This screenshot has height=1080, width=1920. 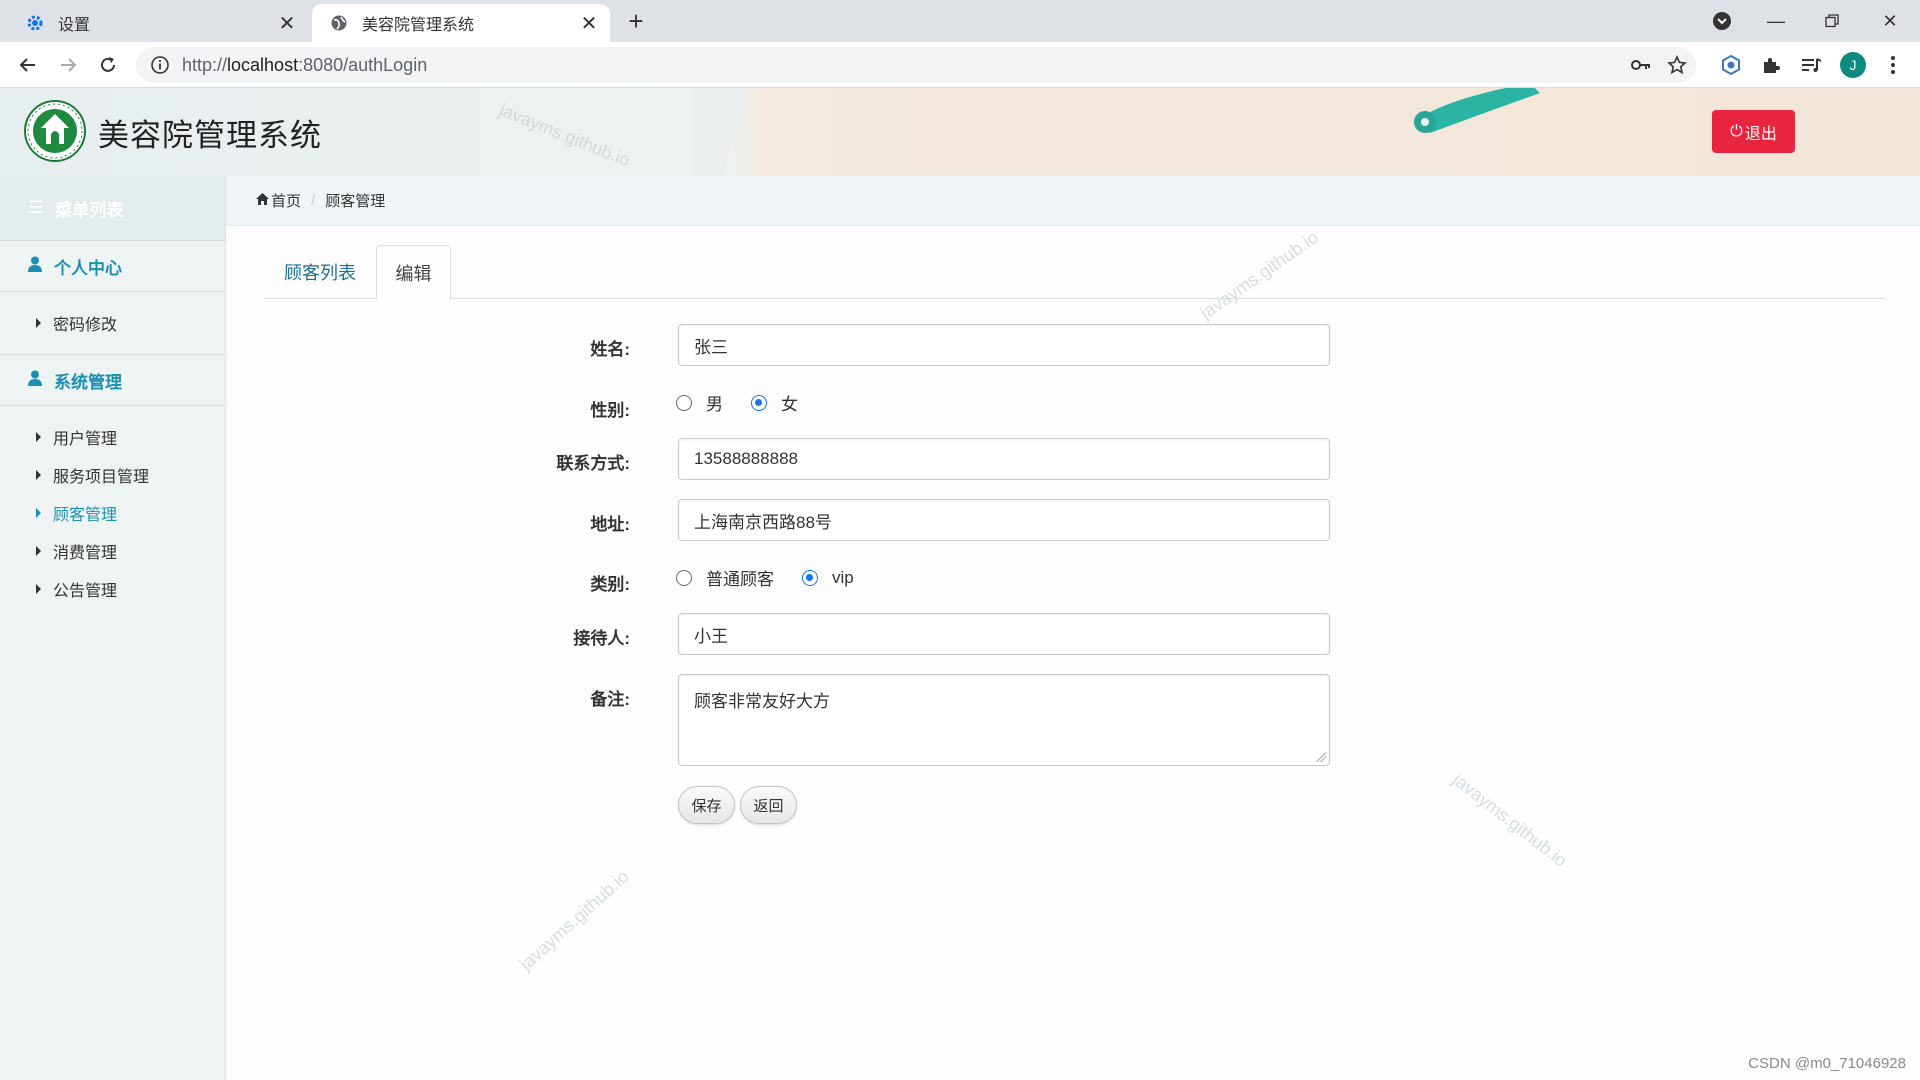 What do you see at coordinates (601, 638) in the screenshot?
I see `receptionist-label: 接待人:` at bounding box center [601, 638].